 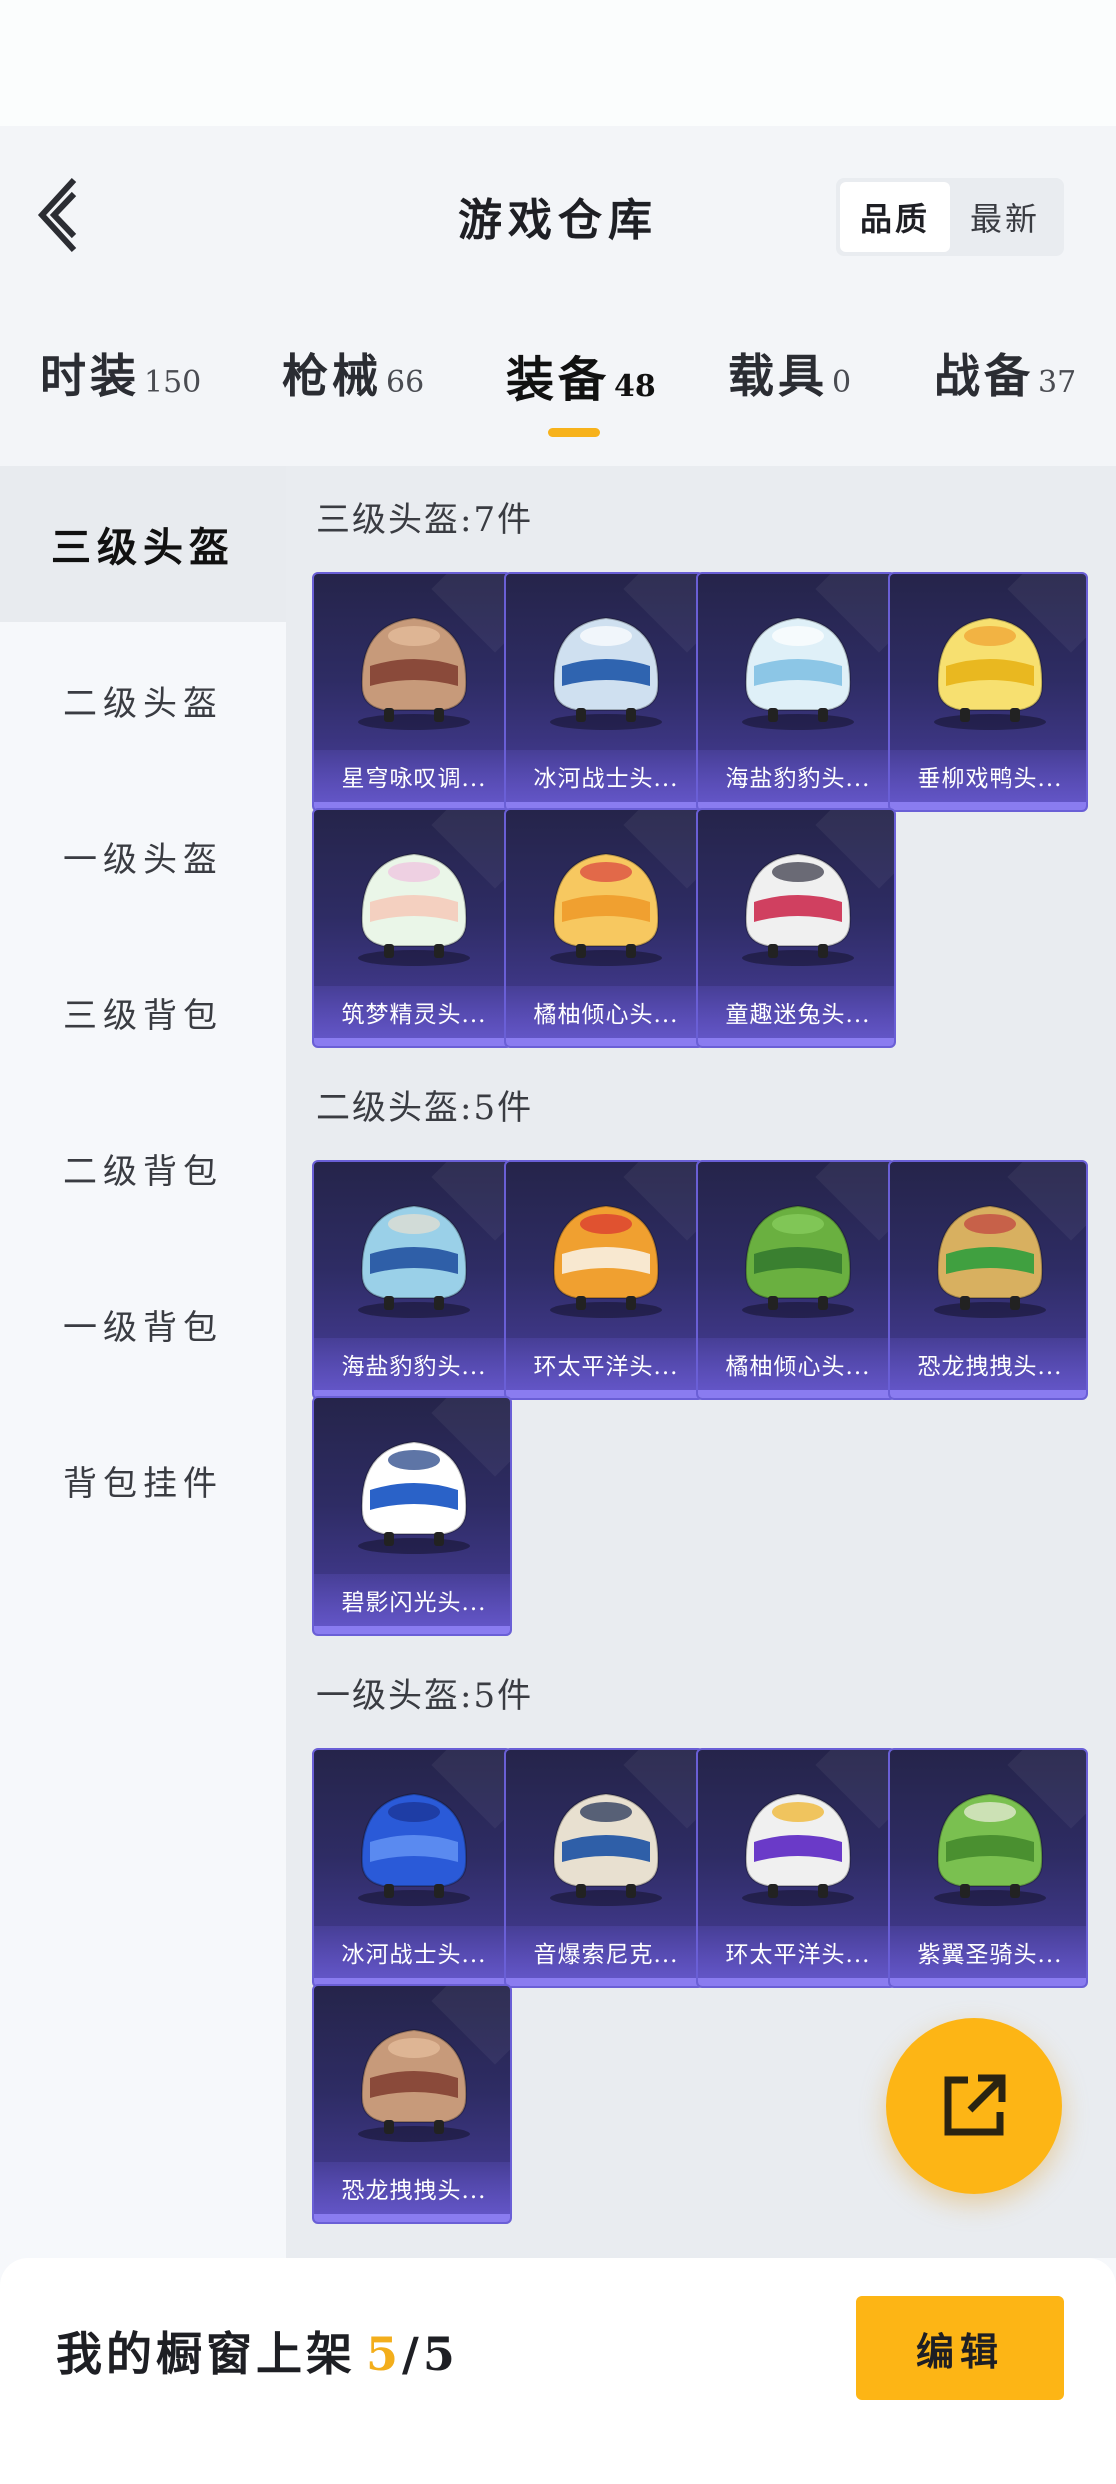 I want to click on group-title-level1: 一级头盔:5件, so click(x=425, y=1696).